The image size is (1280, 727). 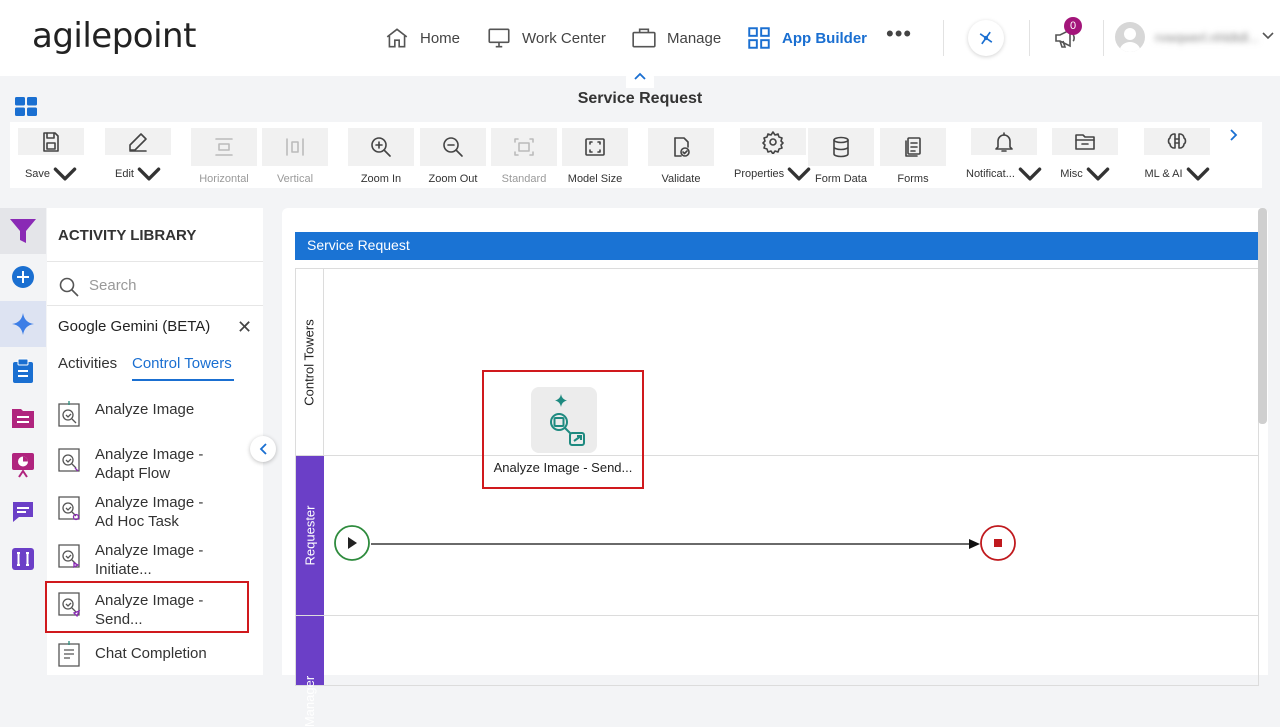 I want to click on nav-manage: Manage, so click(x=676, y=38).